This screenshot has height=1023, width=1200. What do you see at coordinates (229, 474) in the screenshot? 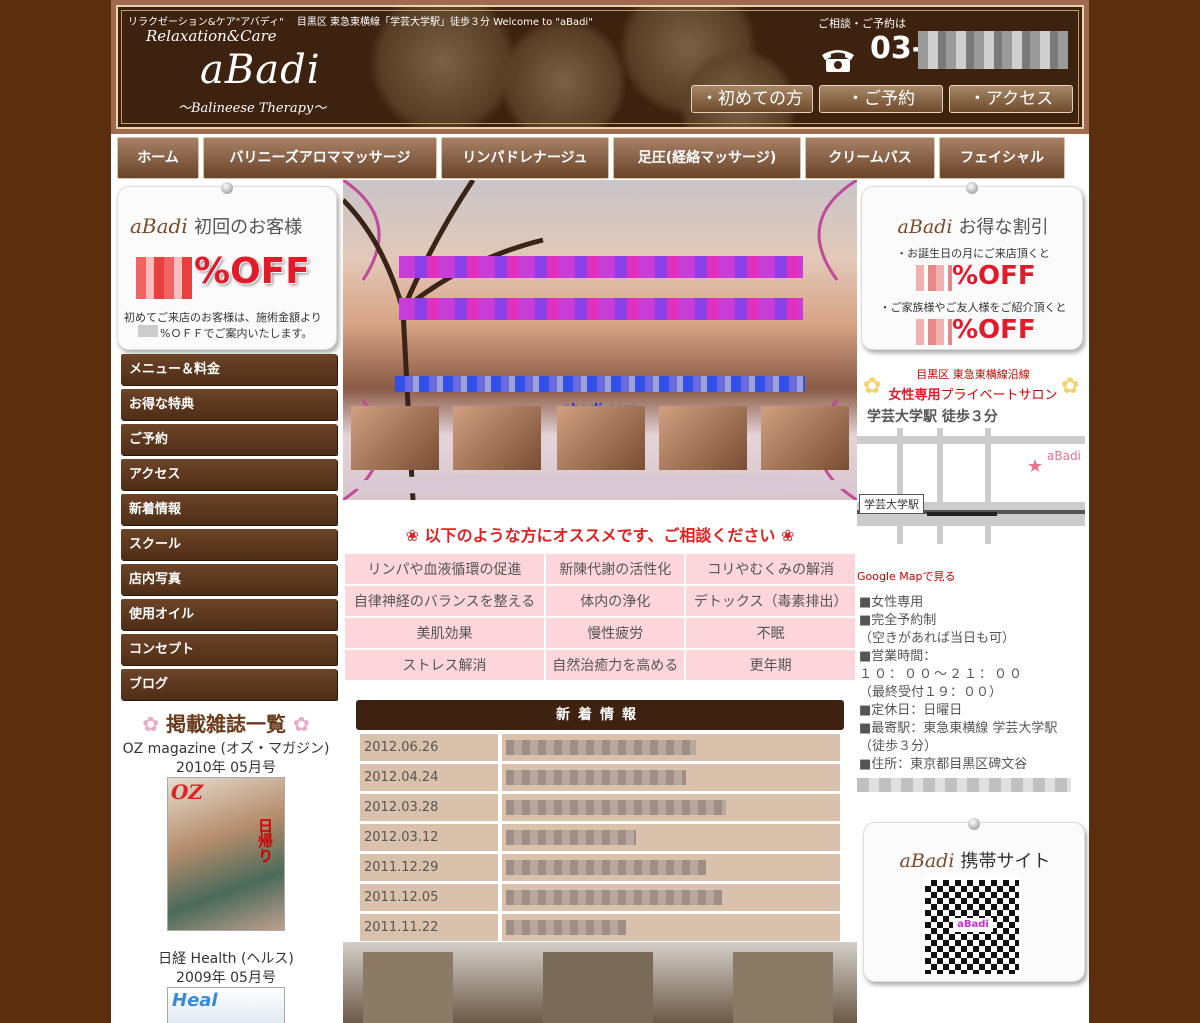
I see `sidebar-item-access: アクセス` at bounding box center [229, 474].